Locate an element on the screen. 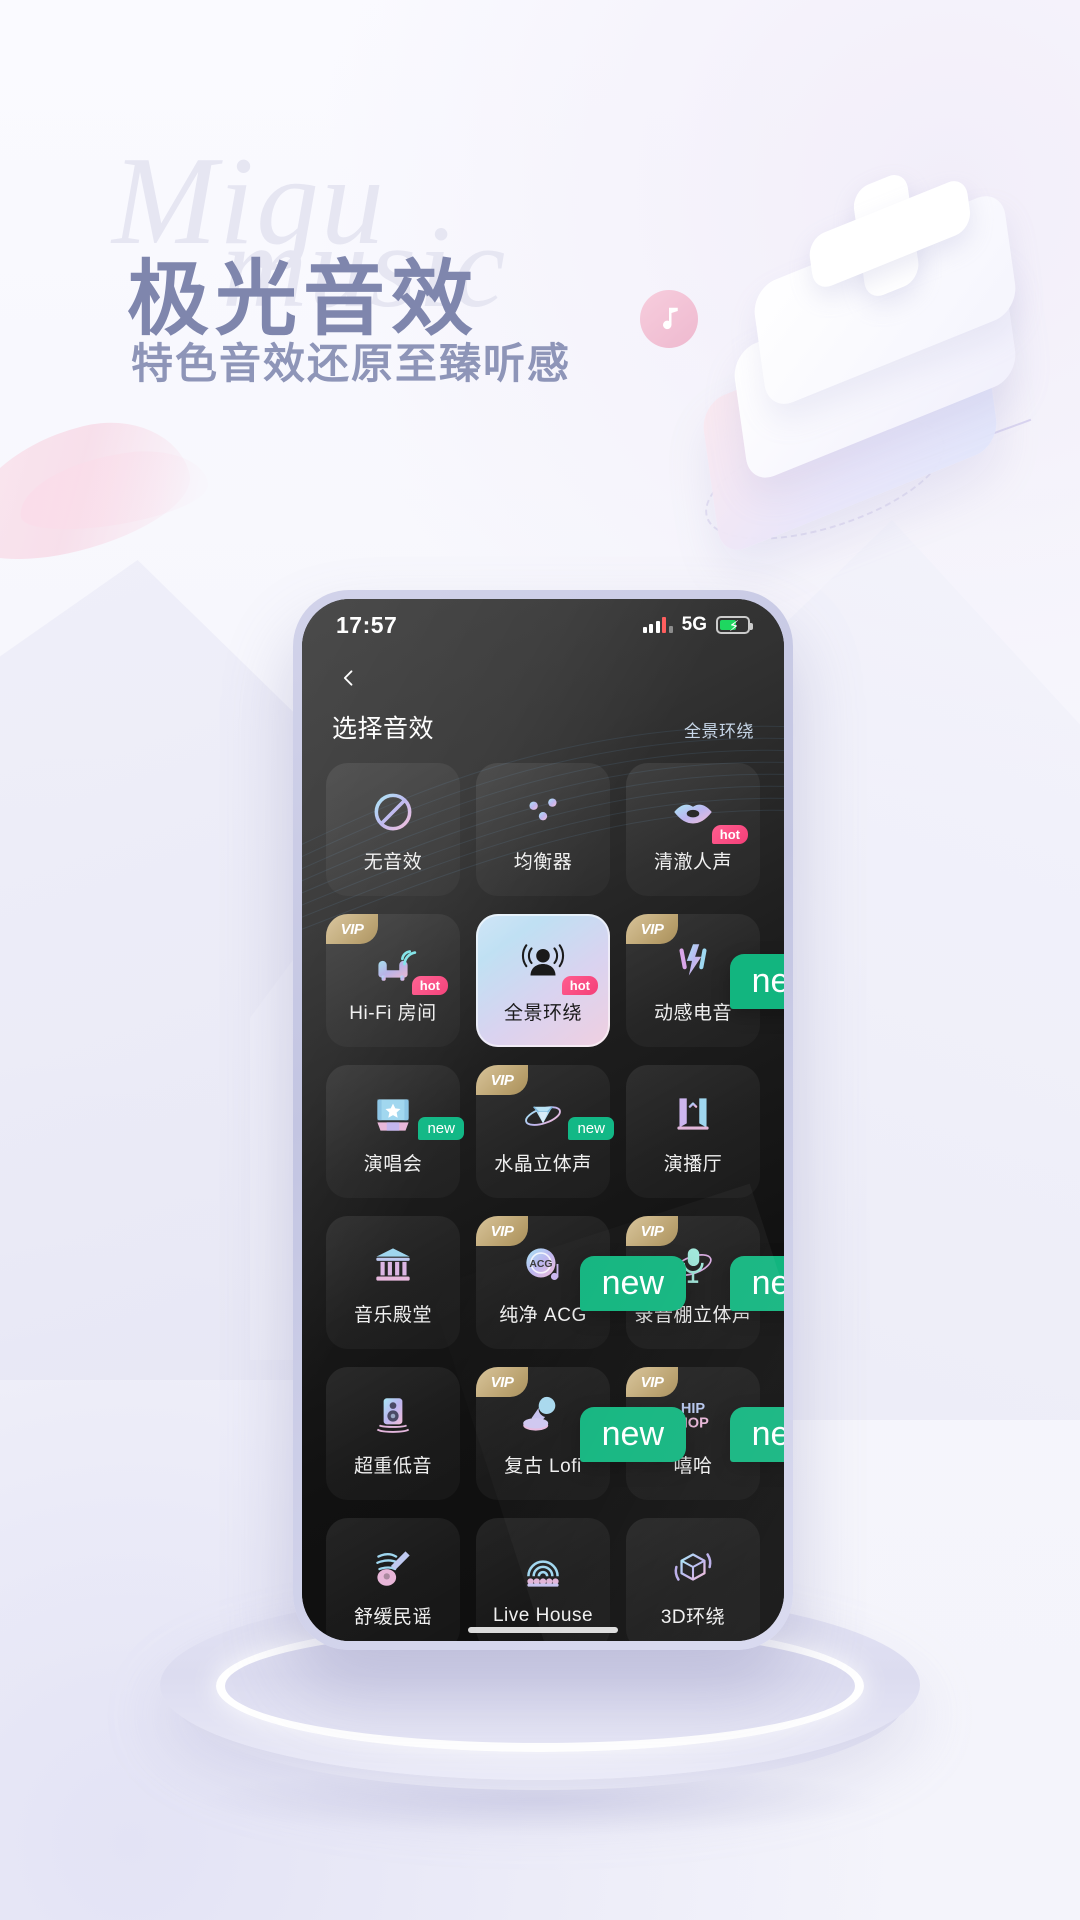  effect-tile: 舒缓民谣 is located at coordinates (393, 1579).